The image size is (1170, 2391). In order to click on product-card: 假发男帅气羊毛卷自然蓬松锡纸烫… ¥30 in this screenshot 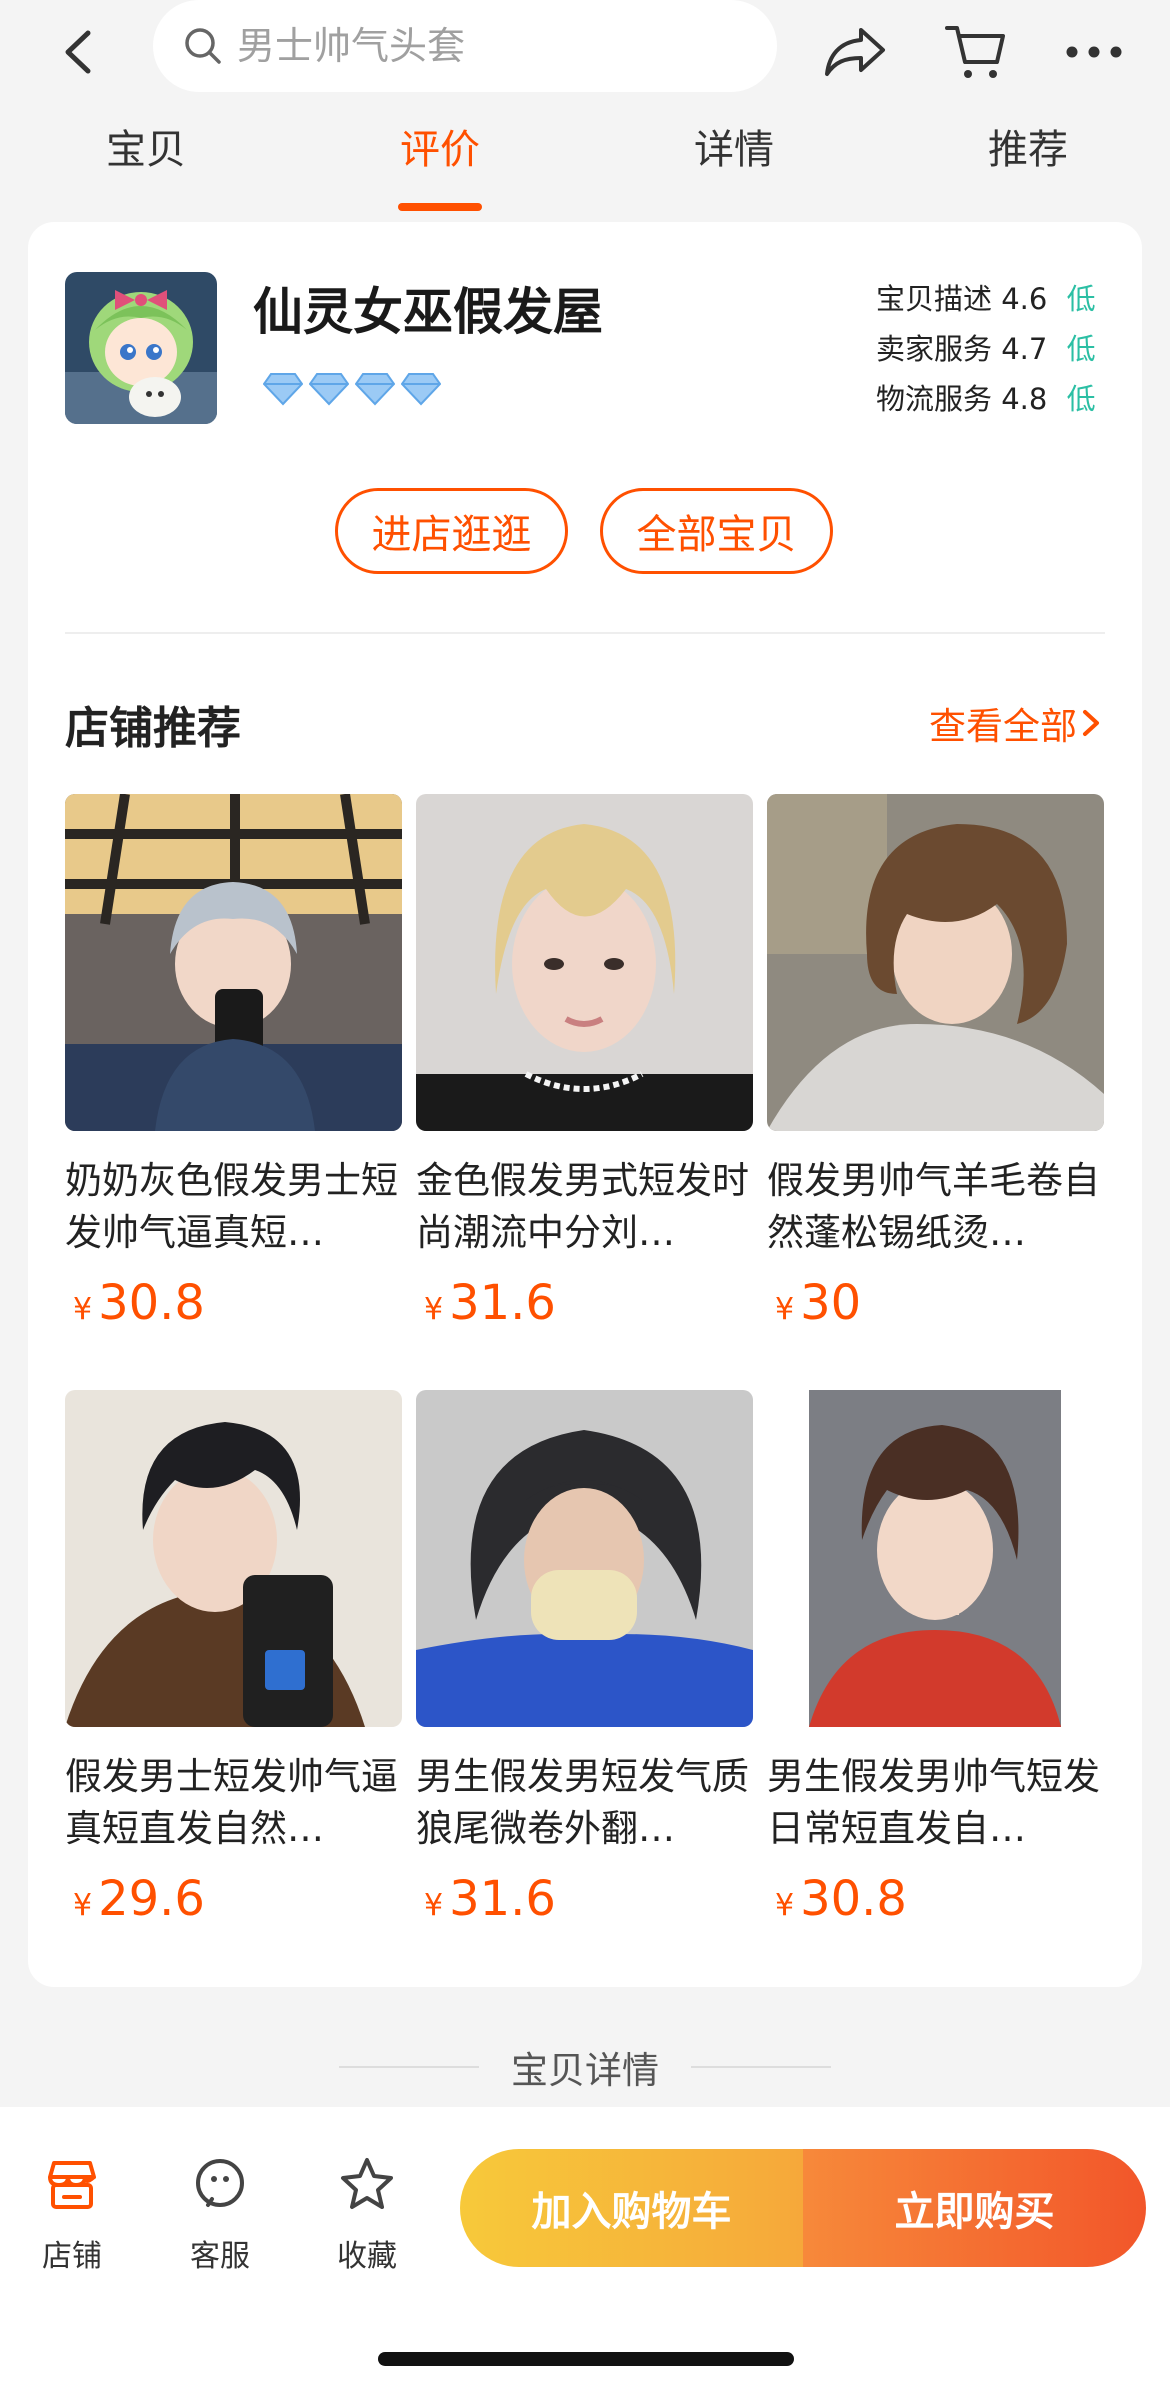, I will do `click(935, 1062)`.